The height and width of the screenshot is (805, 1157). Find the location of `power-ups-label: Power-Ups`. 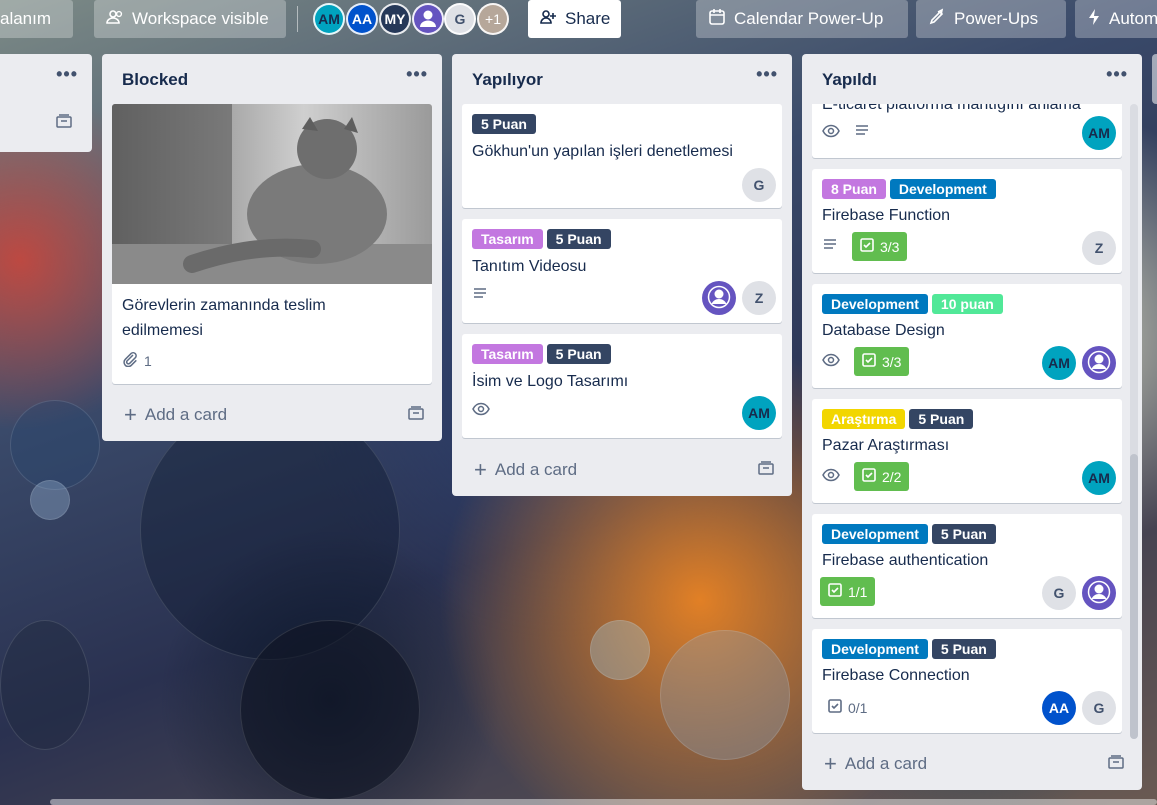

power-ups-label: Power-Ups is located at coordinates (996, 18).